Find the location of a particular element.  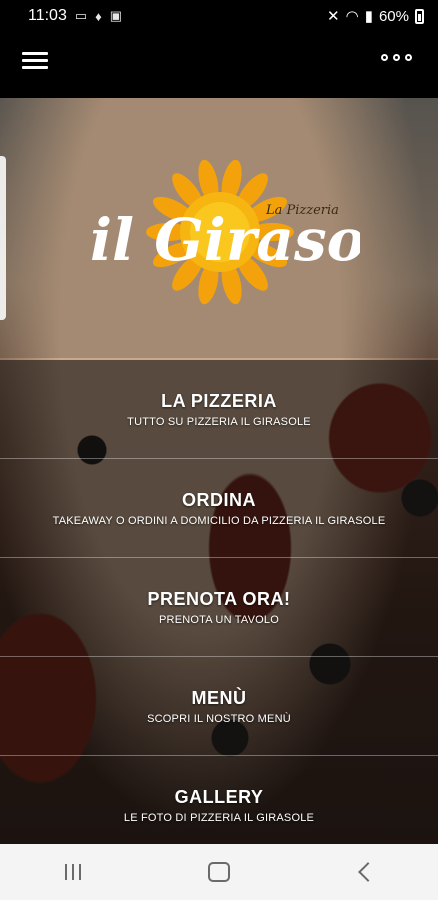

menu-item-gallery: GALLERY LE FOTO DI PIZZERIA IL GIRASOLE is located at coordinates (219, 800).